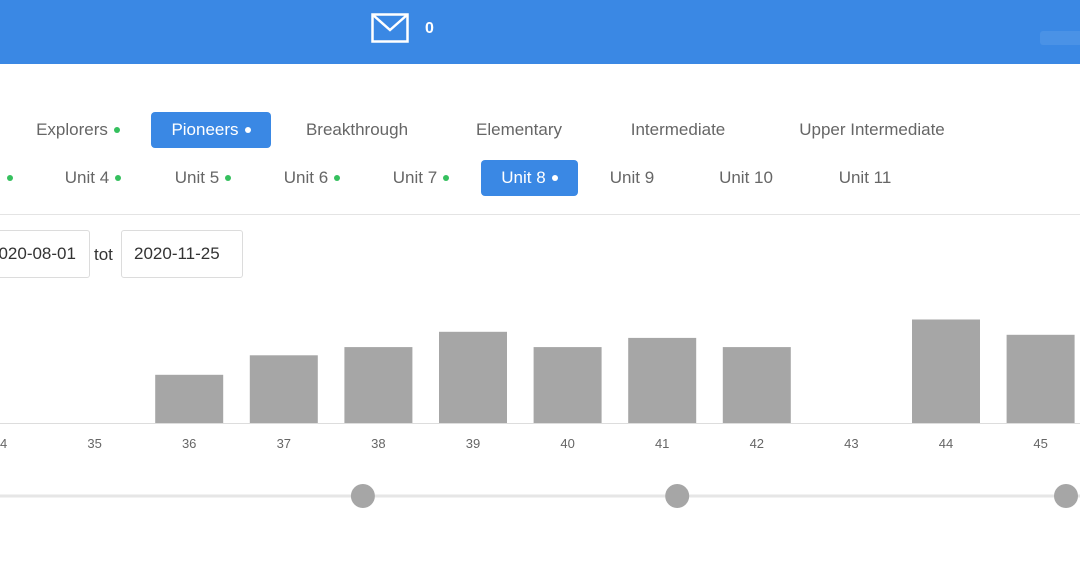 The height and width of the screenshot is (588, 1080). What do you see at coordinates (10, 178) in the screenshot?
I see `unit-3-status-dot` at bounding box center [10, 178].